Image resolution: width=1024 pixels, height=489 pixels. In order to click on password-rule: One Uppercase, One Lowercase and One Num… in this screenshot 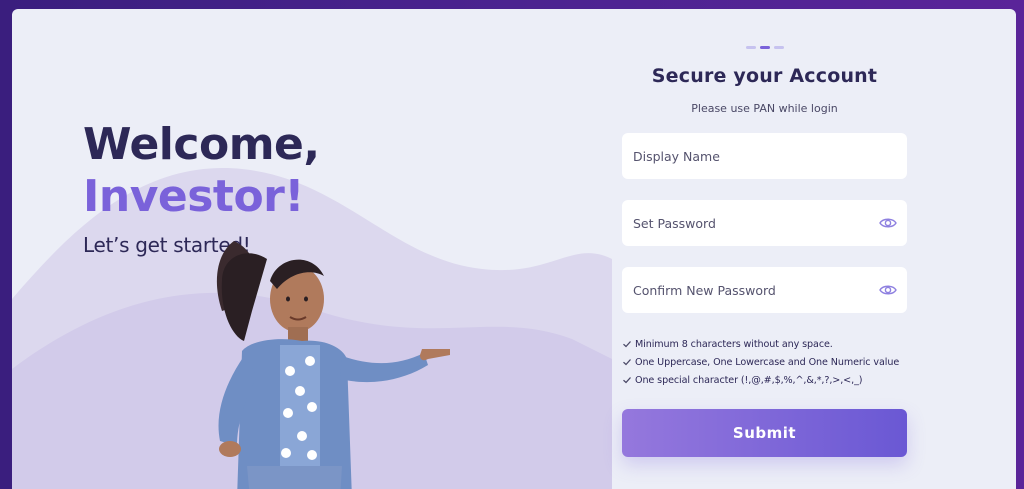, I will do `click(764, 362)`.